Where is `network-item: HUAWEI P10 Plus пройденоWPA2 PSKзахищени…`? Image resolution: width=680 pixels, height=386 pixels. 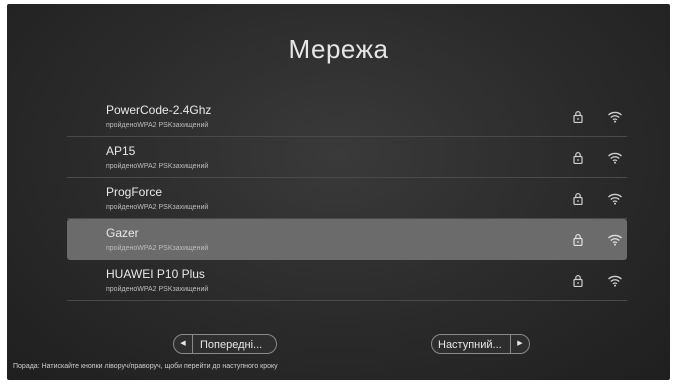 network-item: HUAWEI P10 Plus пройденоWPA2 PSKзахищени… is located at coordinates (347, 280).